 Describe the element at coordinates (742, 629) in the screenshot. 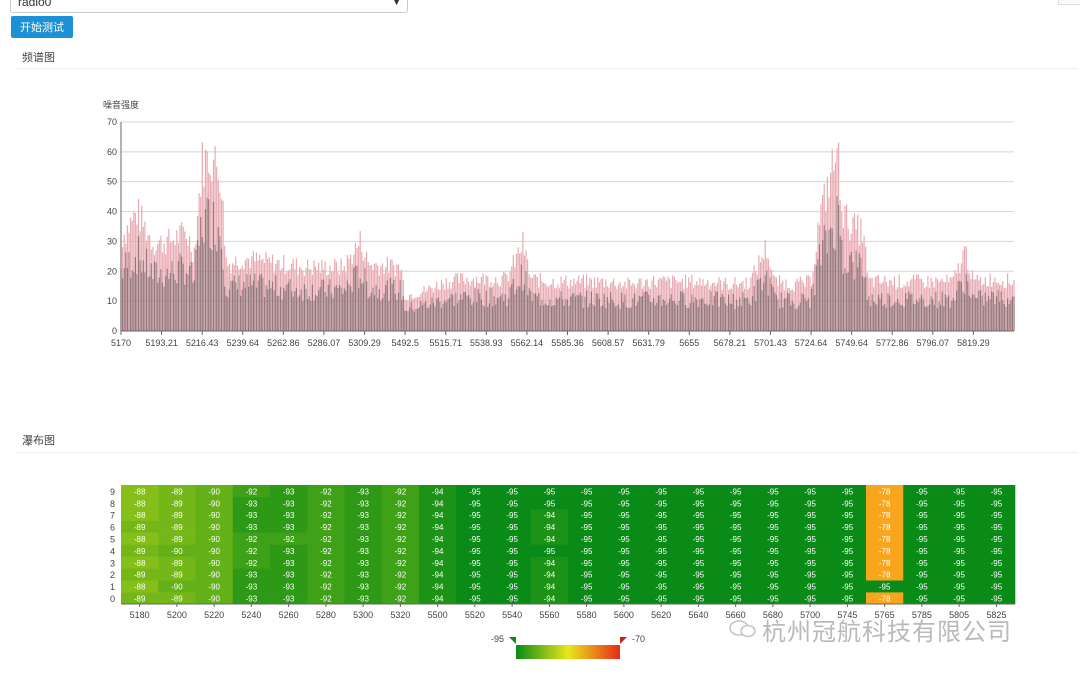

I see `wechat-icon` at that location.